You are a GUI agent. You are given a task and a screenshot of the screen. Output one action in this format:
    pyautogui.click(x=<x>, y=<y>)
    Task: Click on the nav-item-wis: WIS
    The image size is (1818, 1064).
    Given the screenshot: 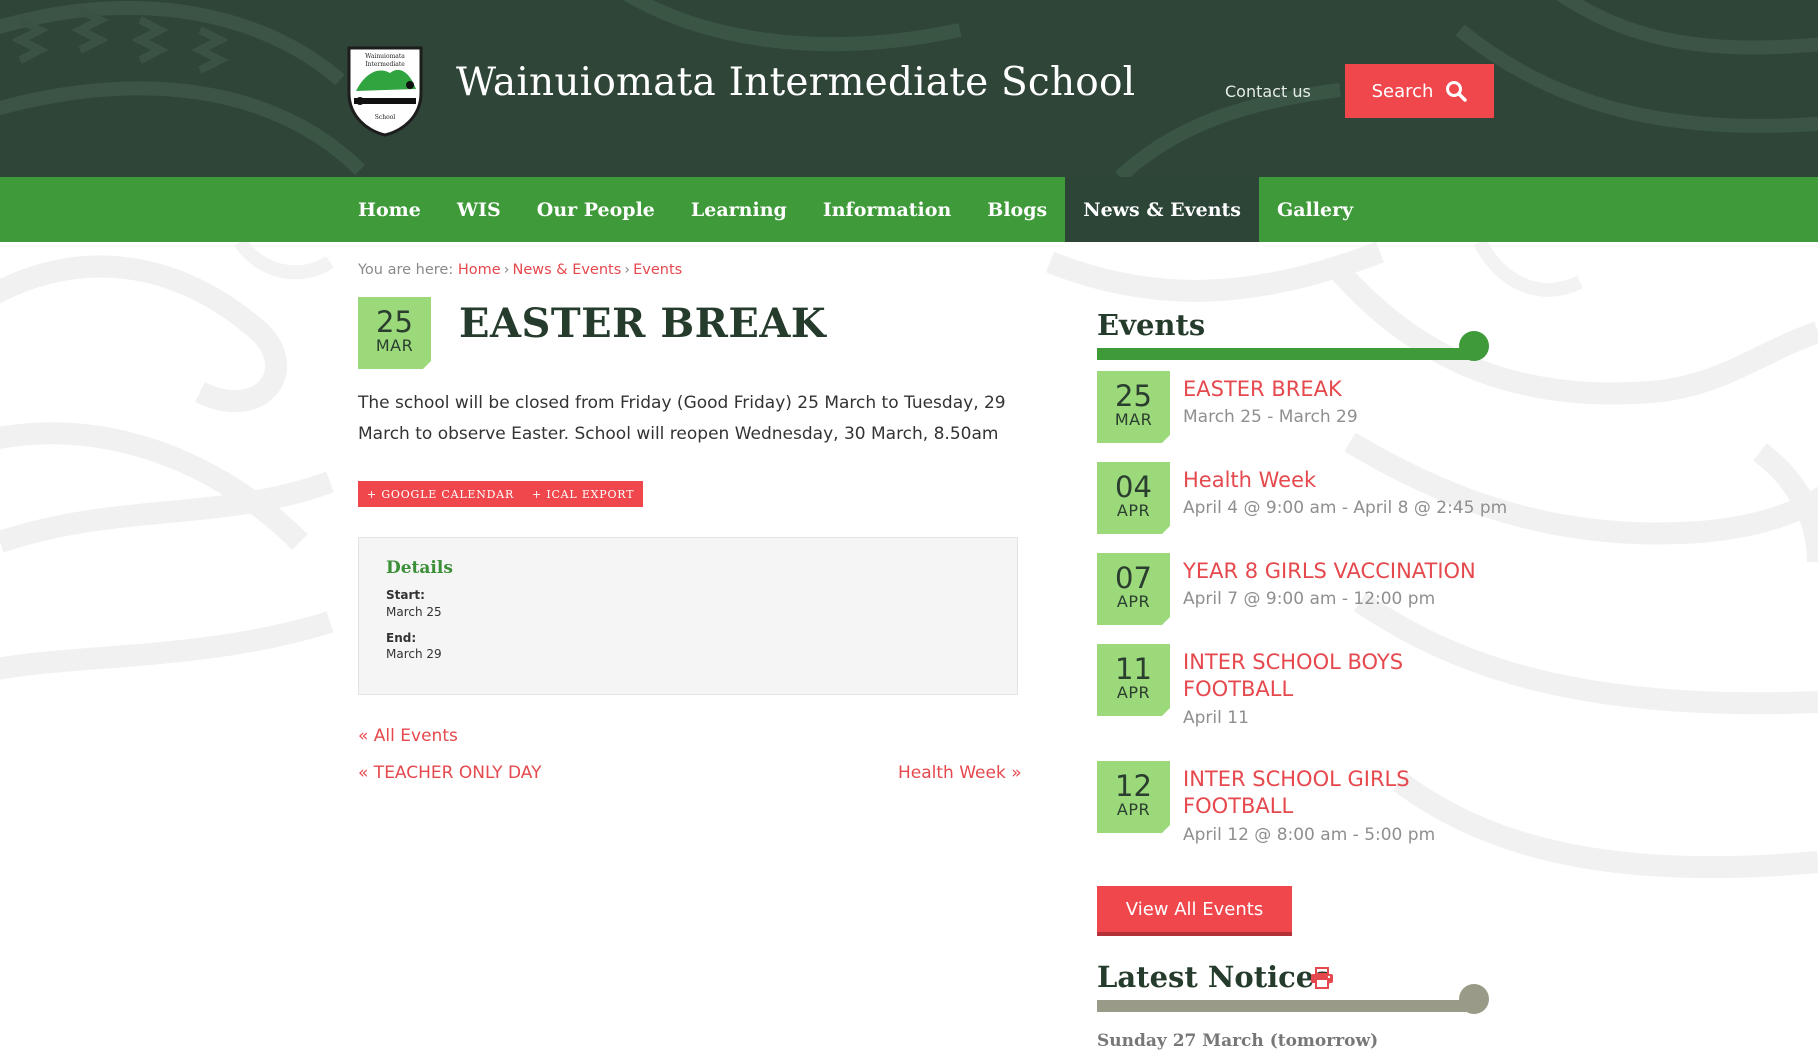 What is the action you would take?
    pyautogui.click(x=479, y=209)
    